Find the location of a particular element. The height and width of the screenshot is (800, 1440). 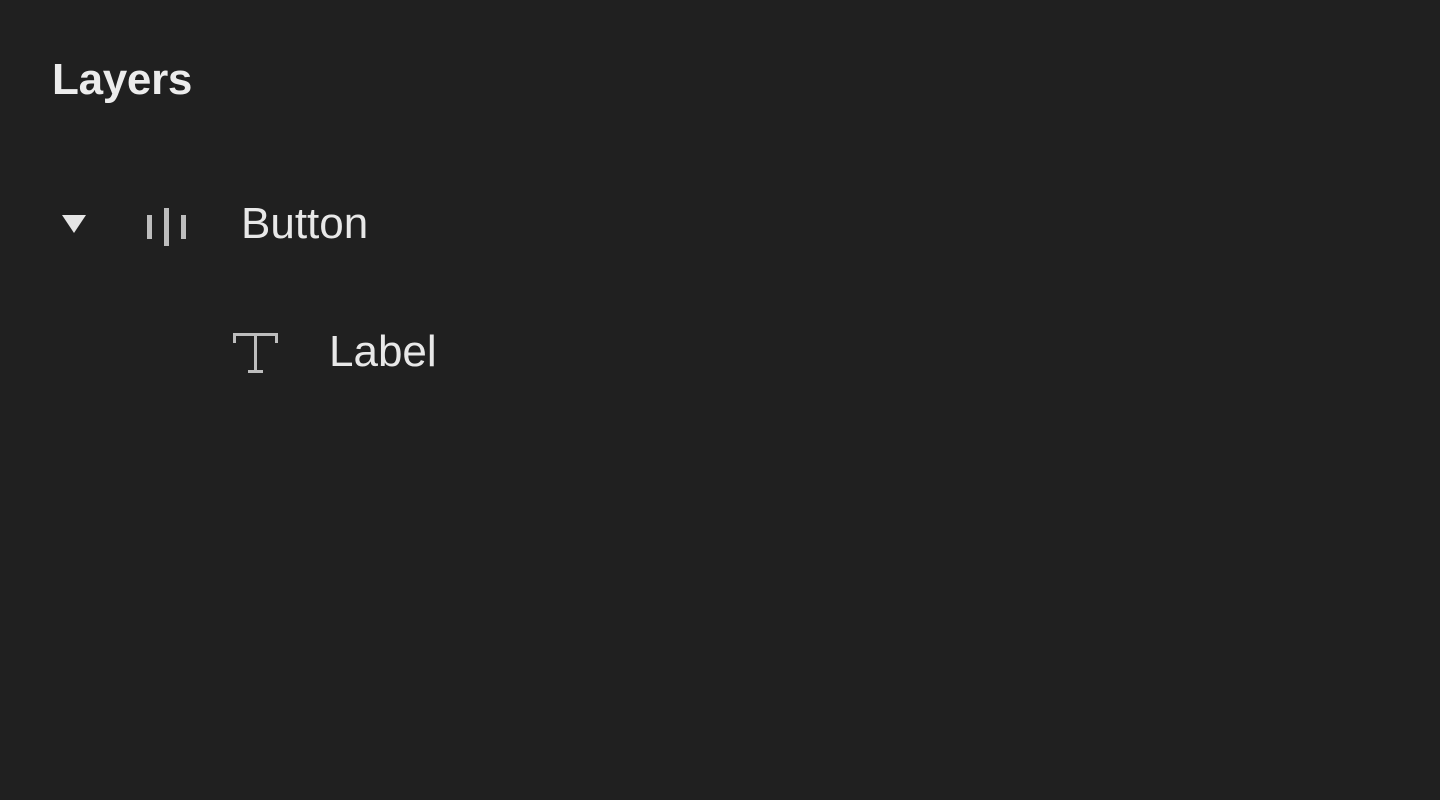

layer-row-button: Button is located at coordinates (262, 224).